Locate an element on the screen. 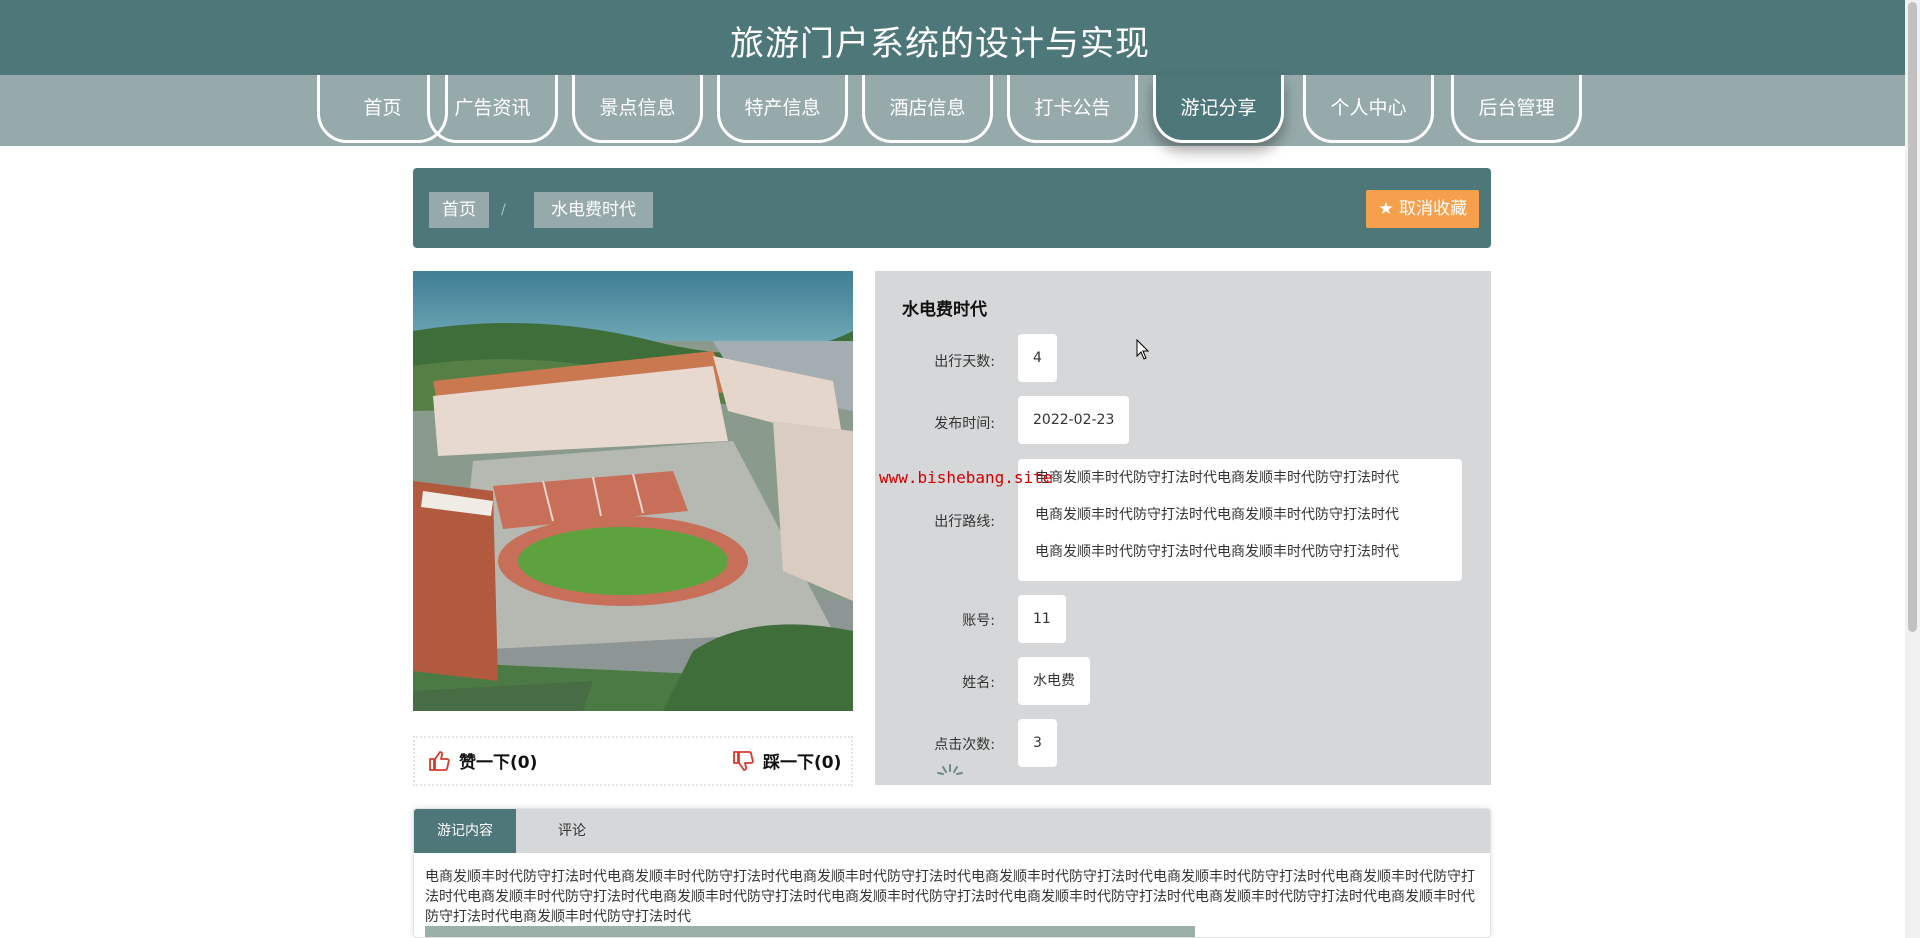 The width and height of the screenshot is (1920, 938). header-bar: 旅游门户系统的设计与实现 is located at coordinates (952, 37).